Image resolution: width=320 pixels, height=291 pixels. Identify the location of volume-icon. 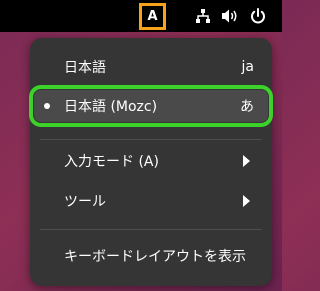
(230, 18).